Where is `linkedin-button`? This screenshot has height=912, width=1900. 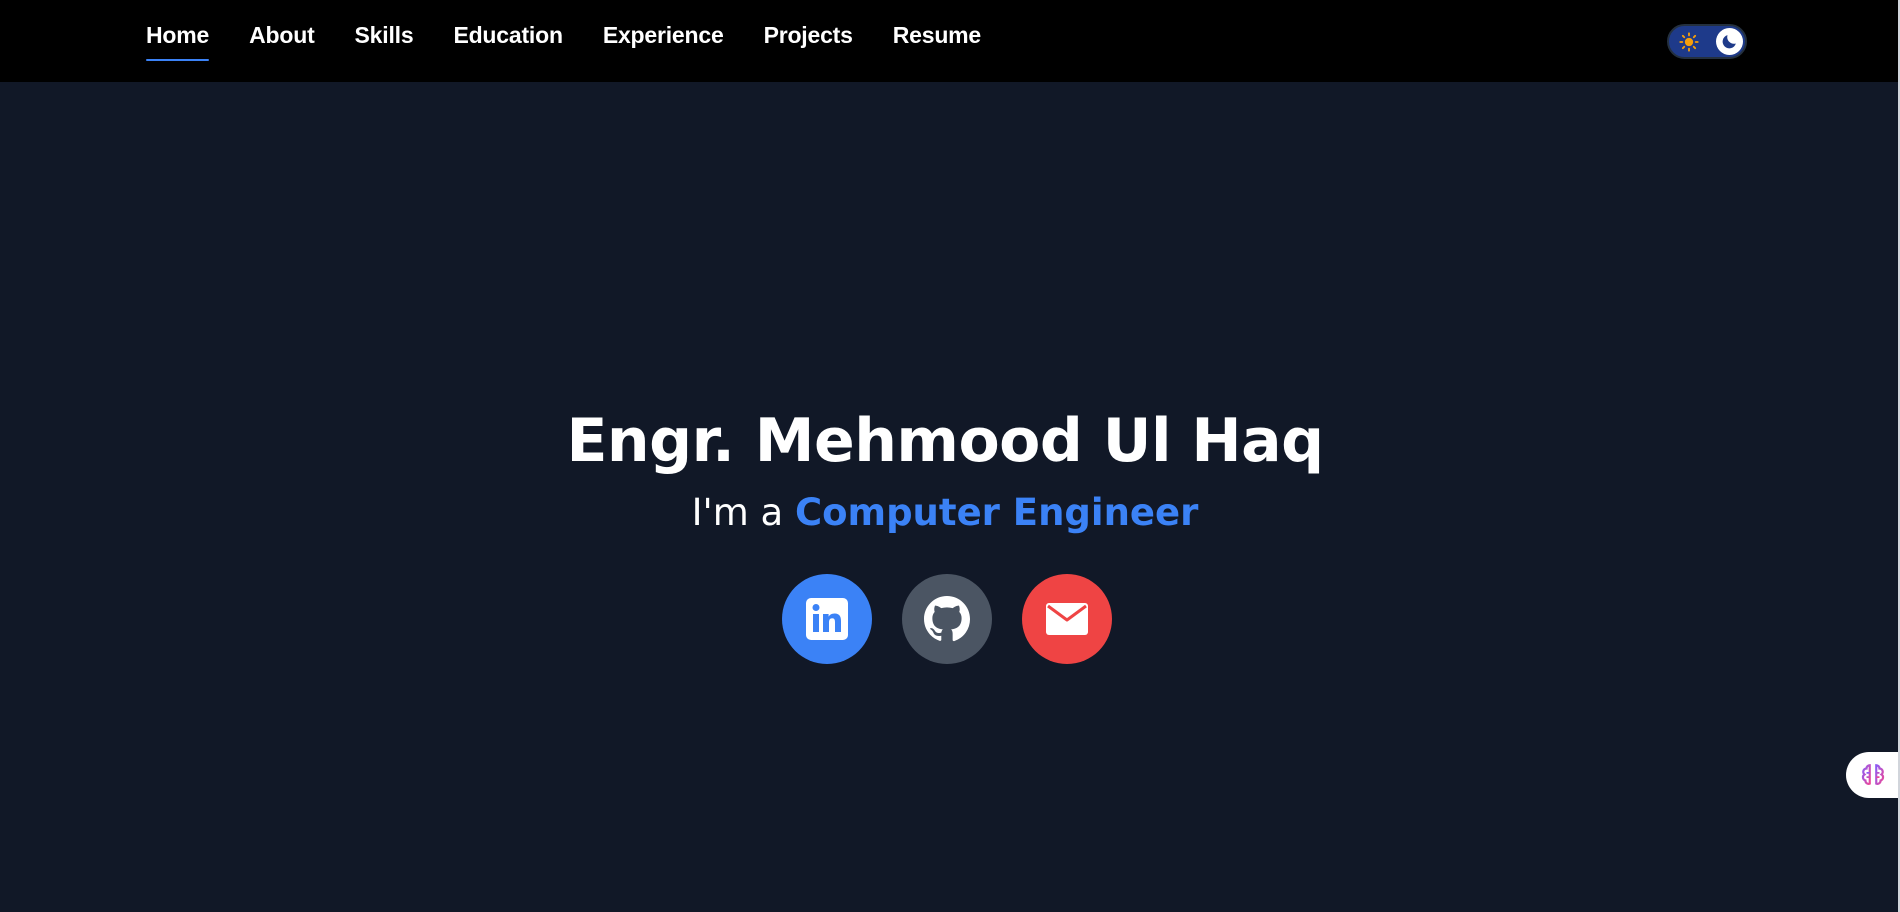
linkedin-button is located at coordinates (827, 619).